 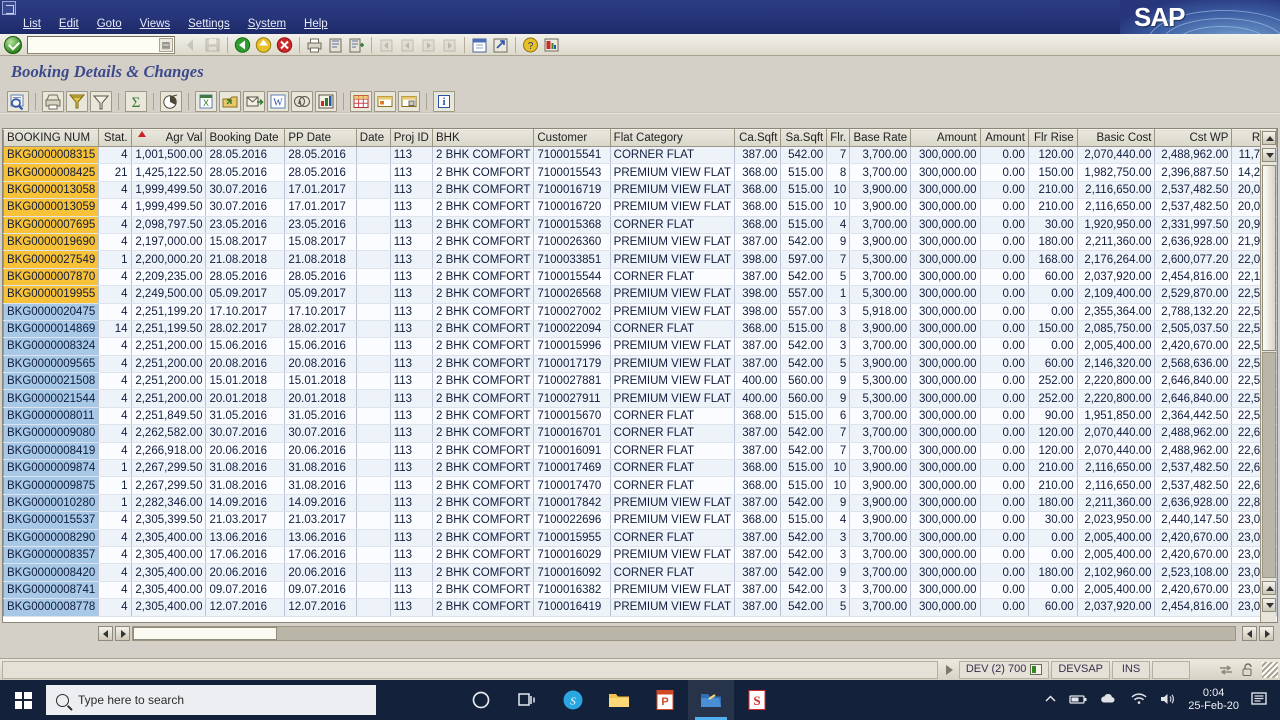 I want to click on table-cell: 2,211,360.00, so click(x=1116, y=242).